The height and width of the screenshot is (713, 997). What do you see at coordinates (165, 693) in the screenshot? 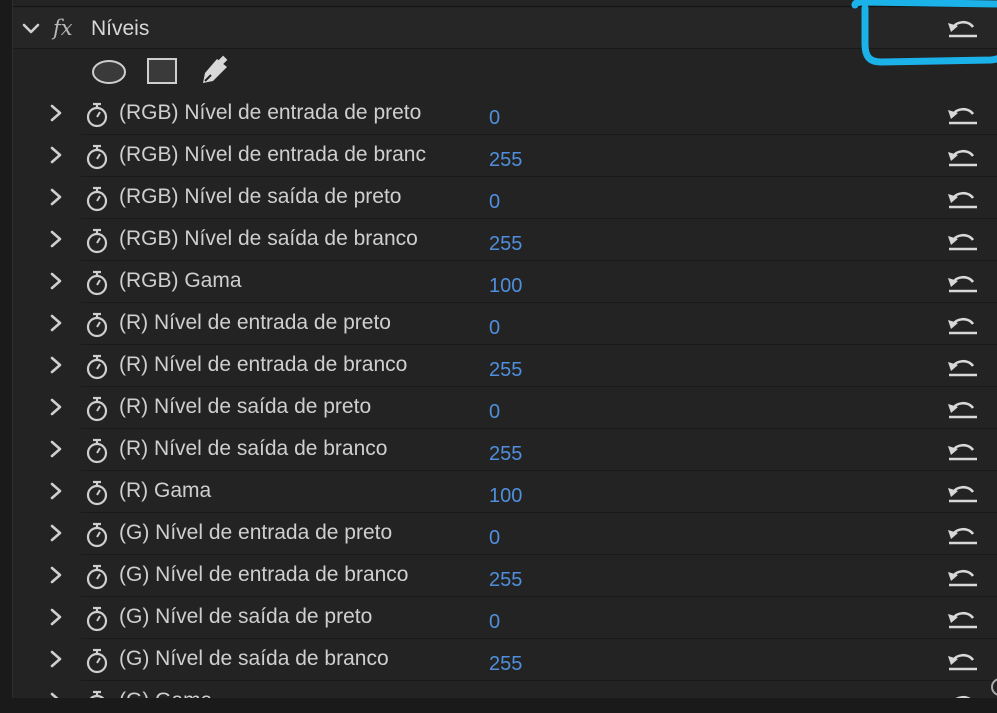
I see `property-label: (G) Gama` at bounding box center [165, 693].